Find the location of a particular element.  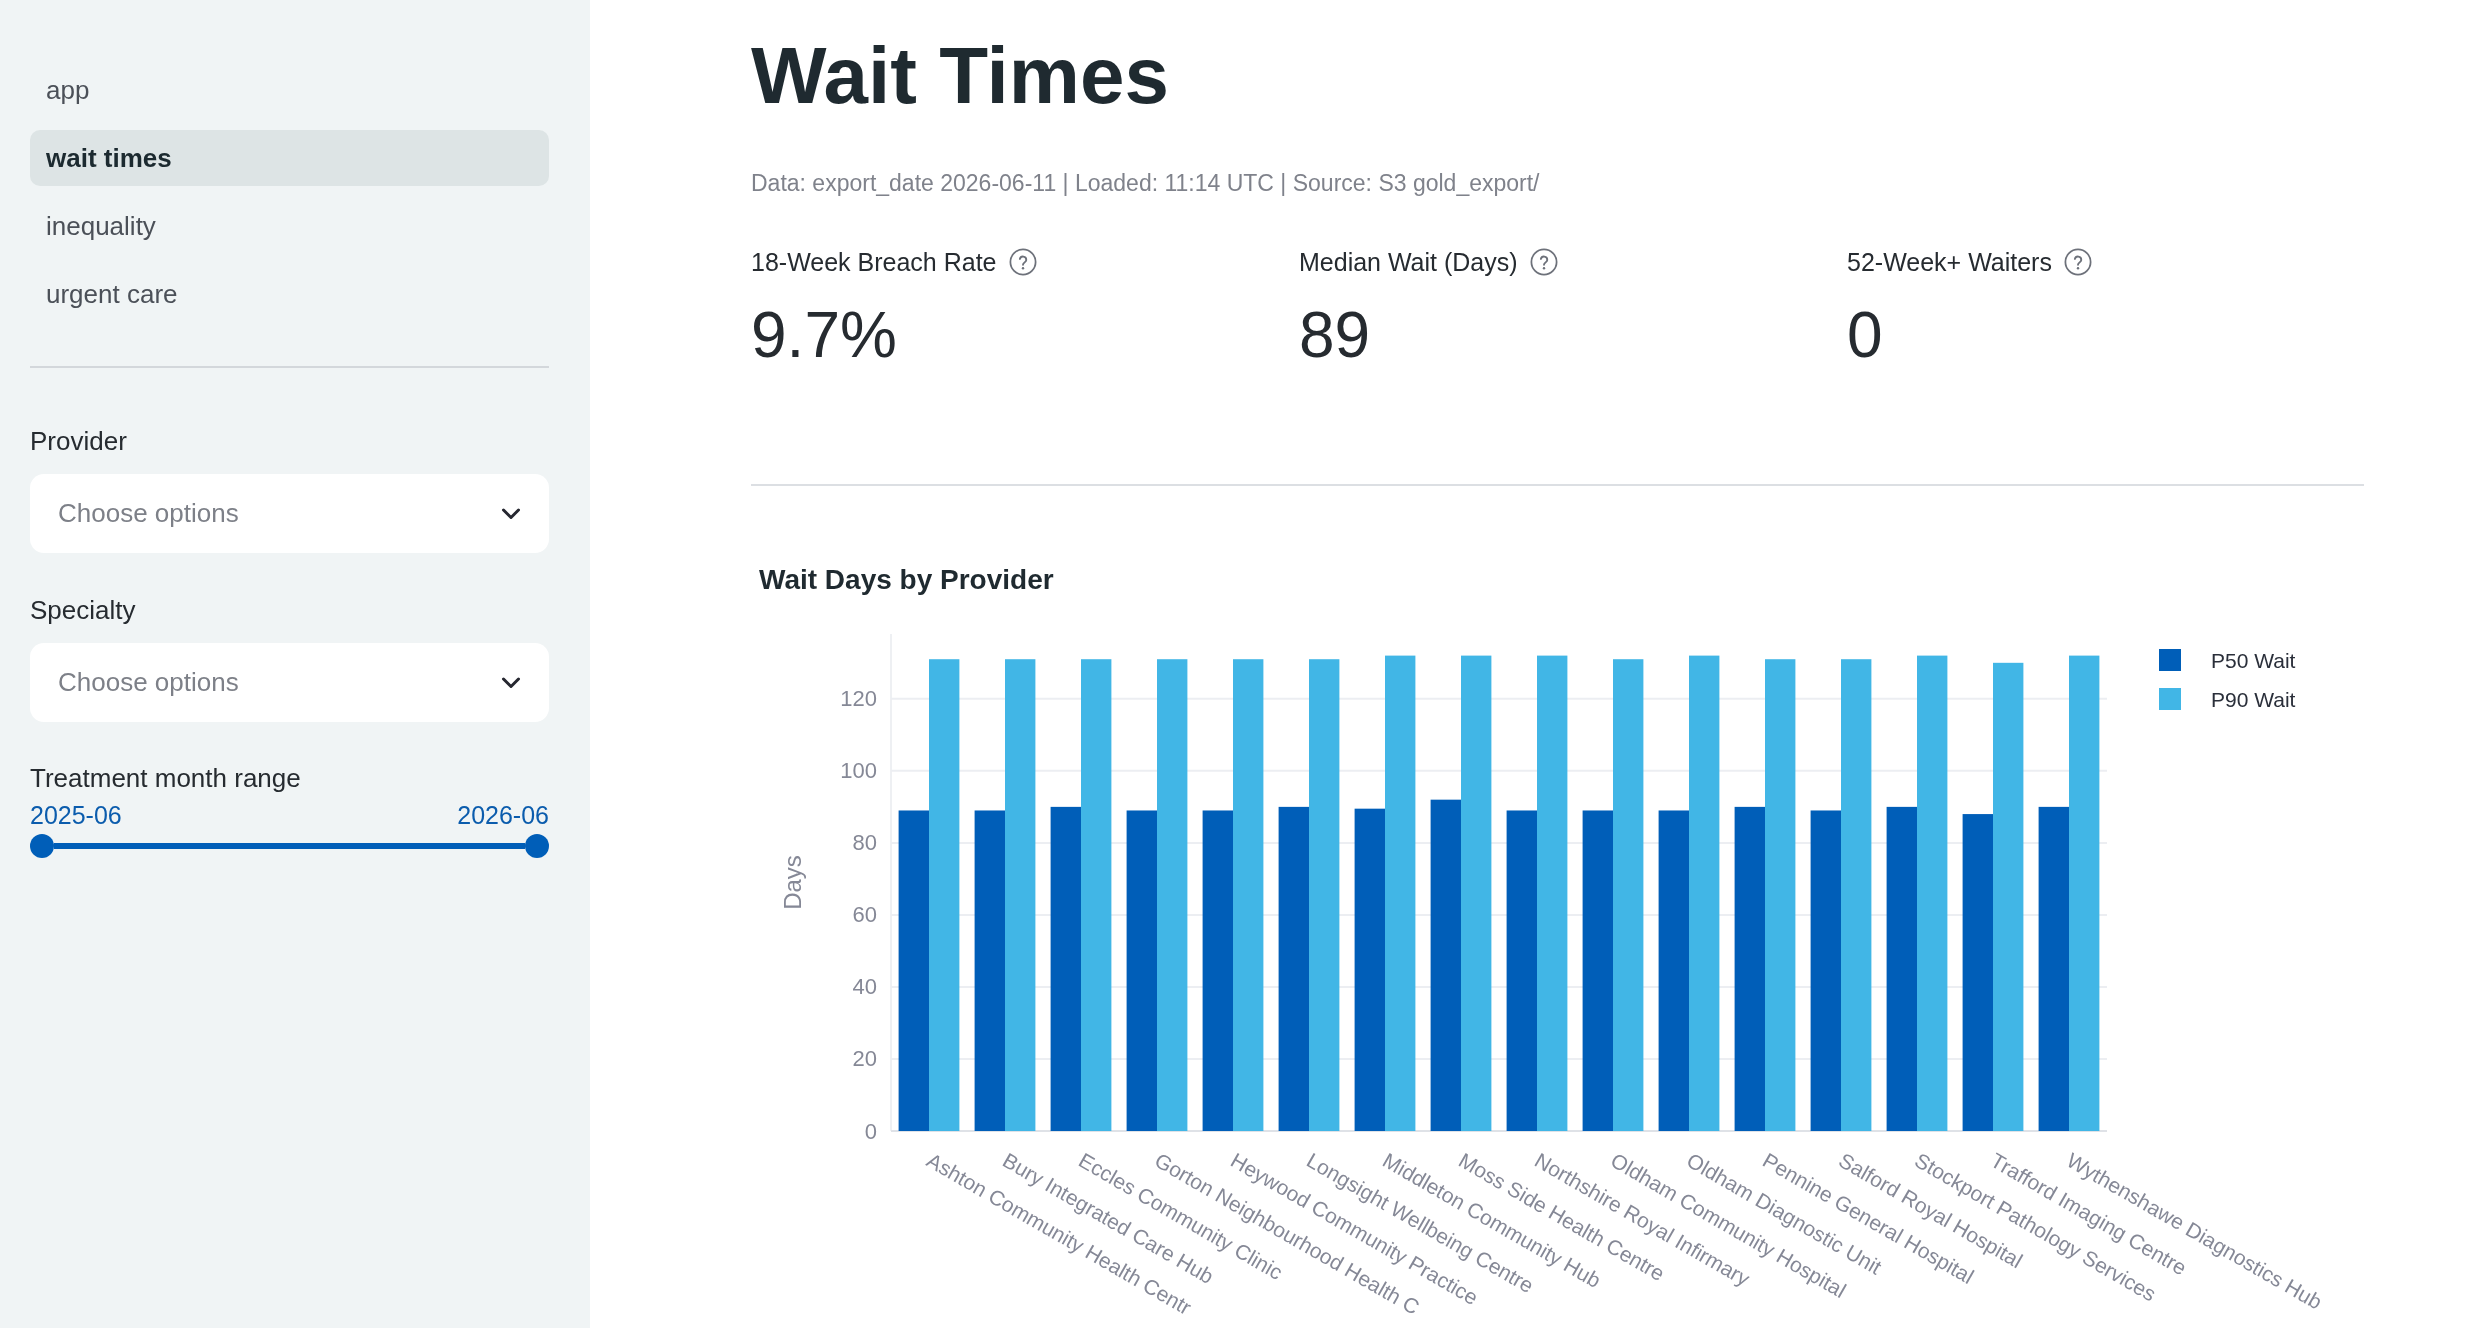

page-title: Wait Times is located at coordinates (960, 76).